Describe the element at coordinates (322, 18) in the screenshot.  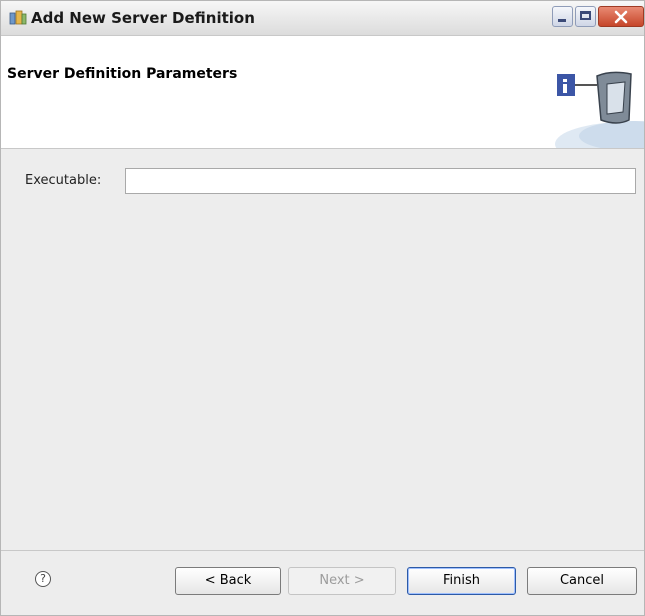
I see `title-bar: Add New Server Definition` at that location.